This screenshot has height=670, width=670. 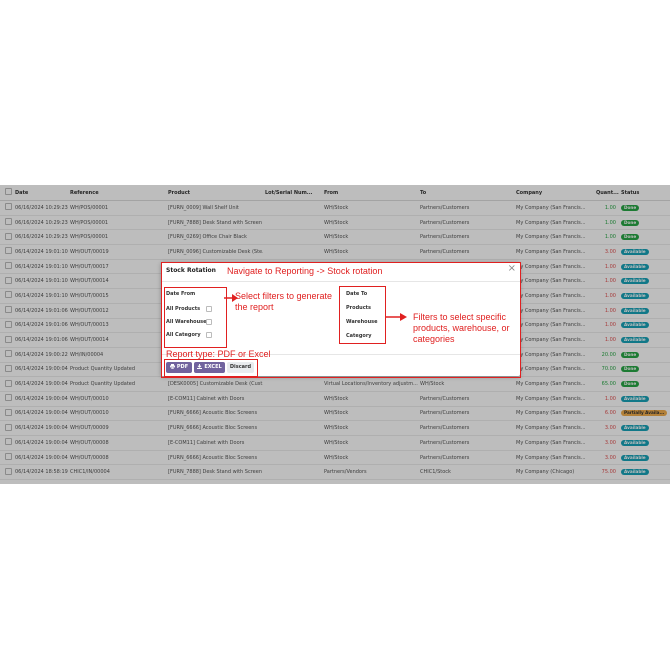 What do you see at coordinates (211, 368) in the screenshot?
I see `buttons-highlight-box` at bounding box center [211, 368].